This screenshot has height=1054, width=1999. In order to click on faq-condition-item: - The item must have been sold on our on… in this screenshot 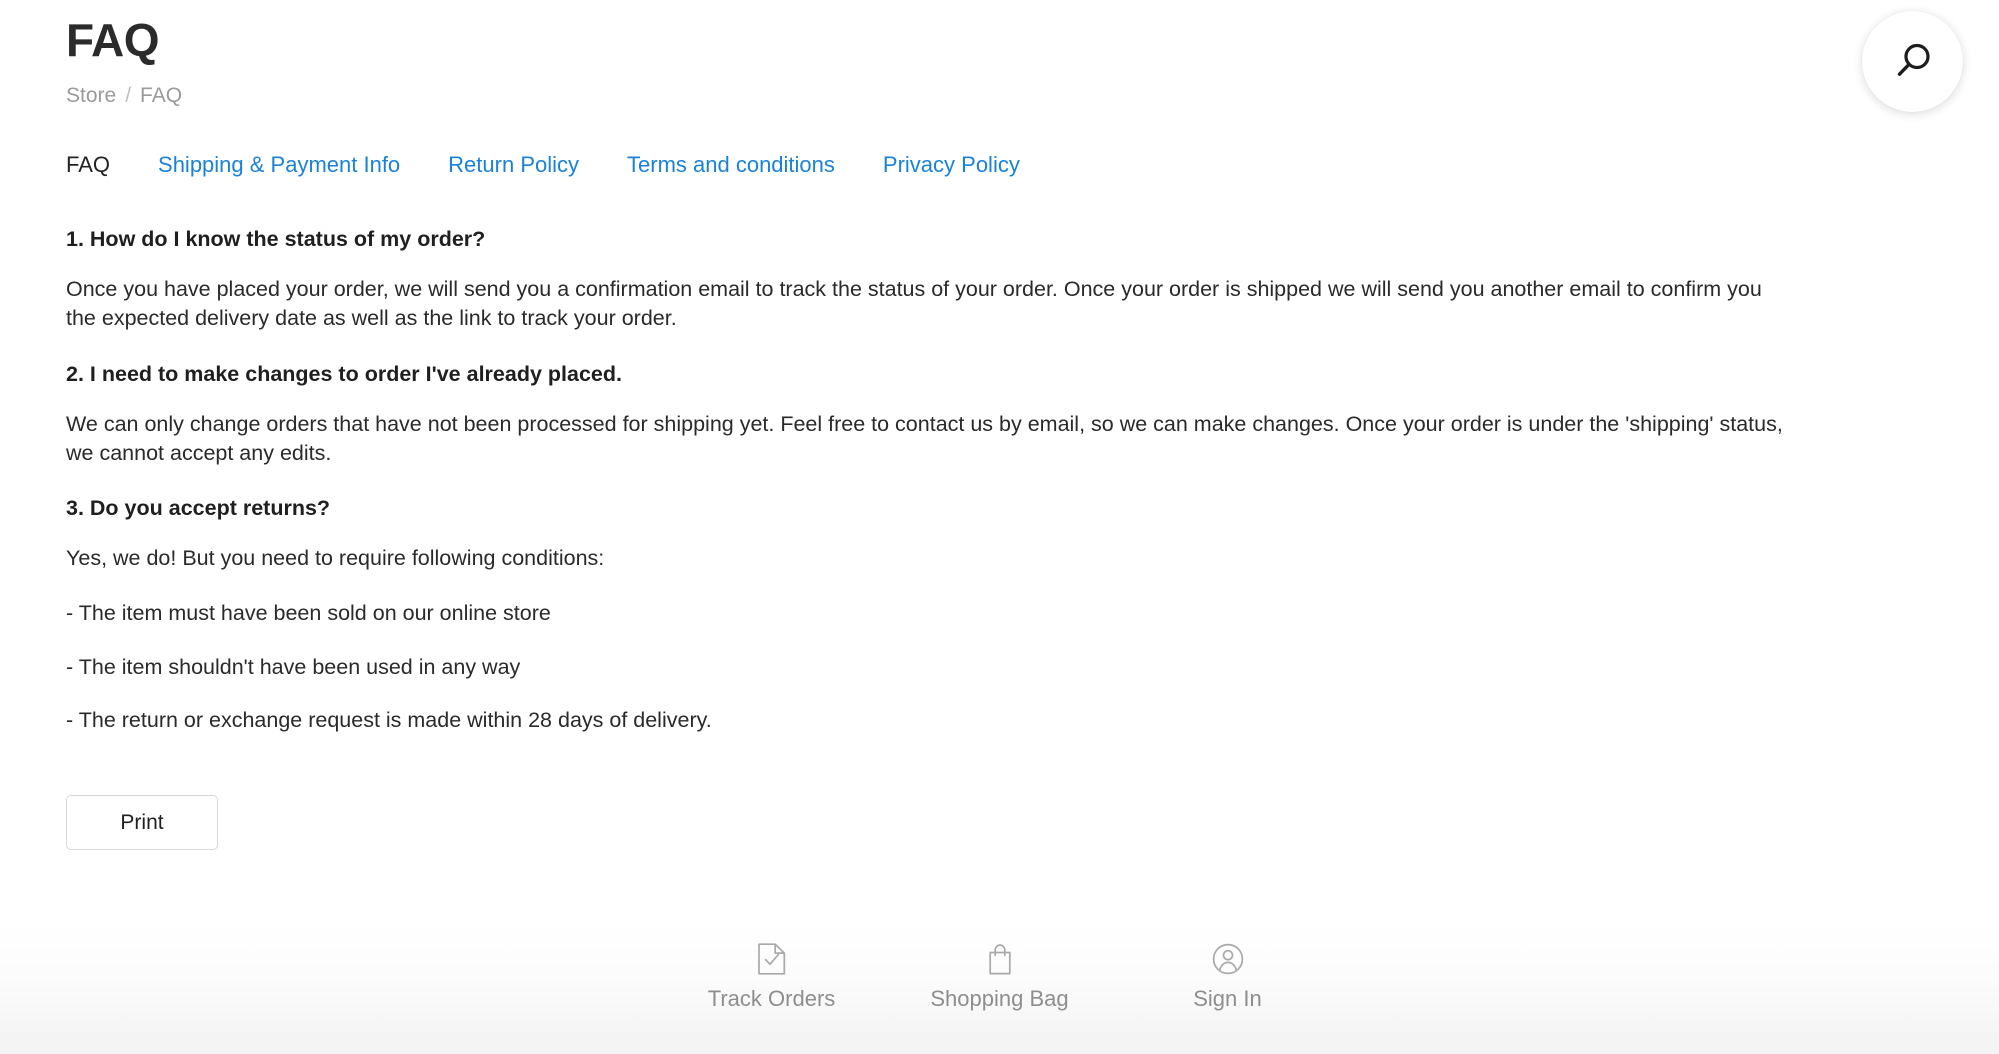, I will do `click(308, 613)`.